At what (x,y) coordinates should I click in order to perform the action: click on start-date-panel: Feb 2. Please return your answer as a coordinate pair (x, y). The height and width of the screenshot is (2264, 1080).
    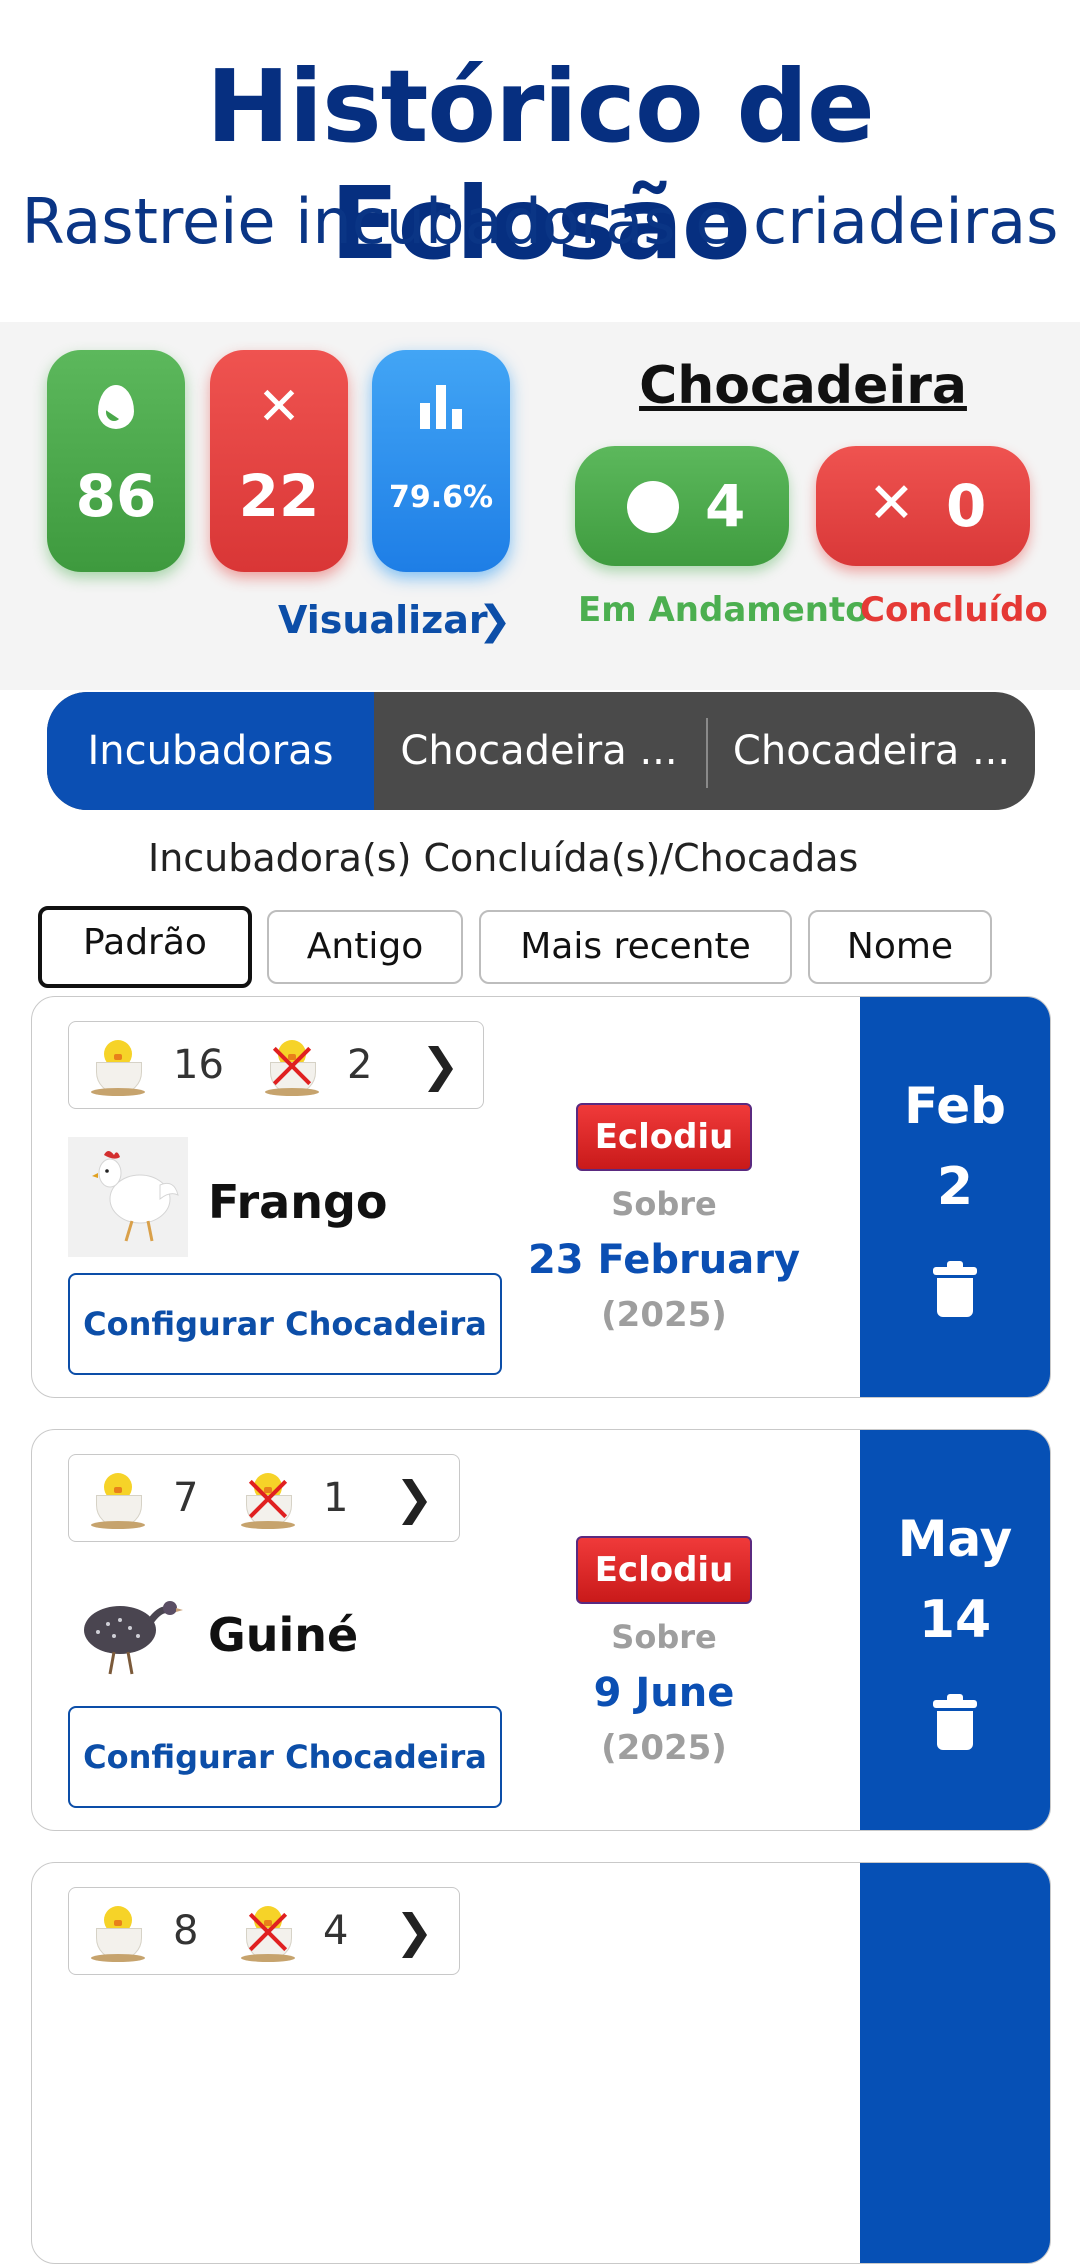
    Looking at the image, I should click on (955, 1197).